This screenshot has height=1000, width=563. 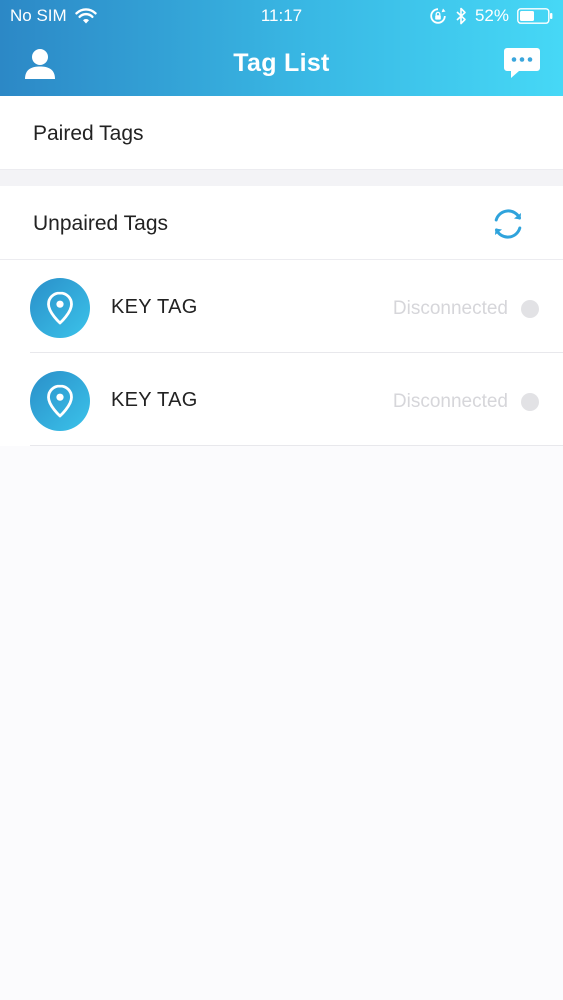 I want to click on app-header: No SIM 11:17 52% Tag List, so click(x=281, y=48).